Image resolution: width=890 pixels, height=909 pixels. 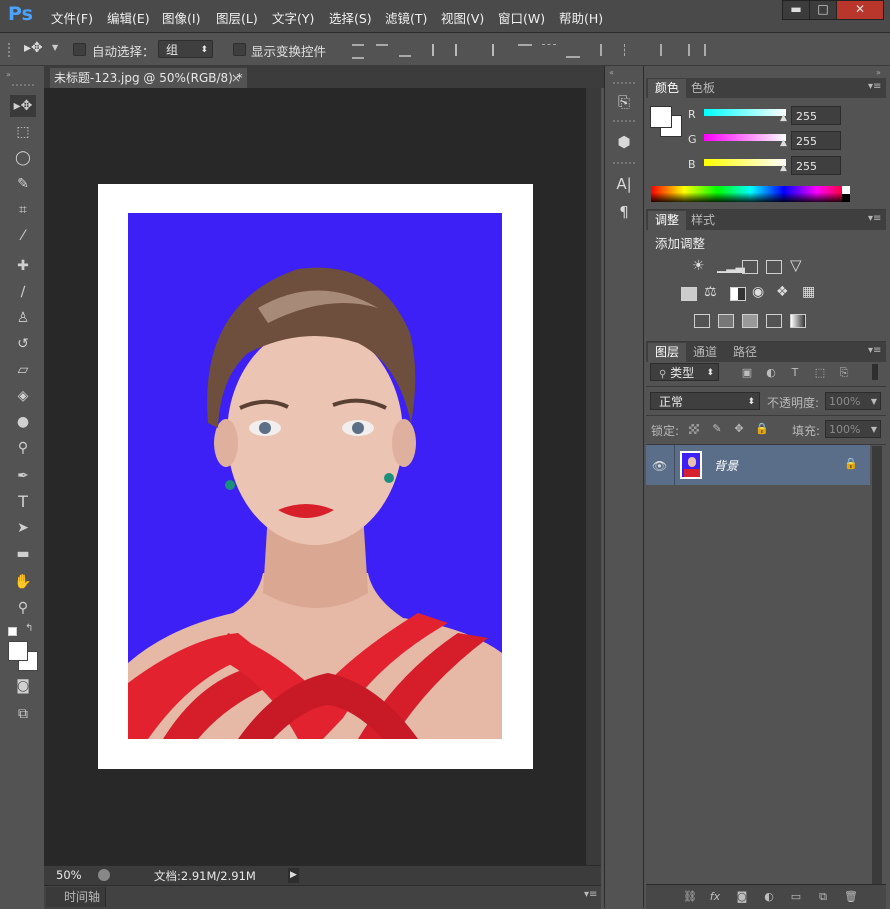 What do you see at coordinates (573, 51) in the screenshot?
I see `distribute-bottom-icon` at bounding box center [573, 51].